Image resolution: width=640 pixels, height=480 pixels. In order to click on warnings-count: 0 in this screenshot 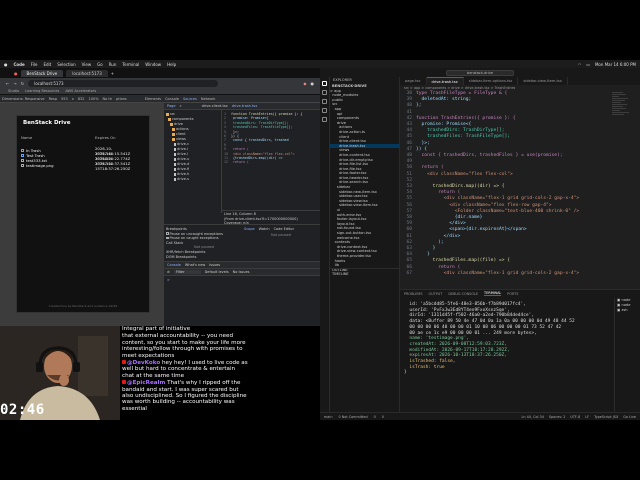, I will do `click(383, 417)`.